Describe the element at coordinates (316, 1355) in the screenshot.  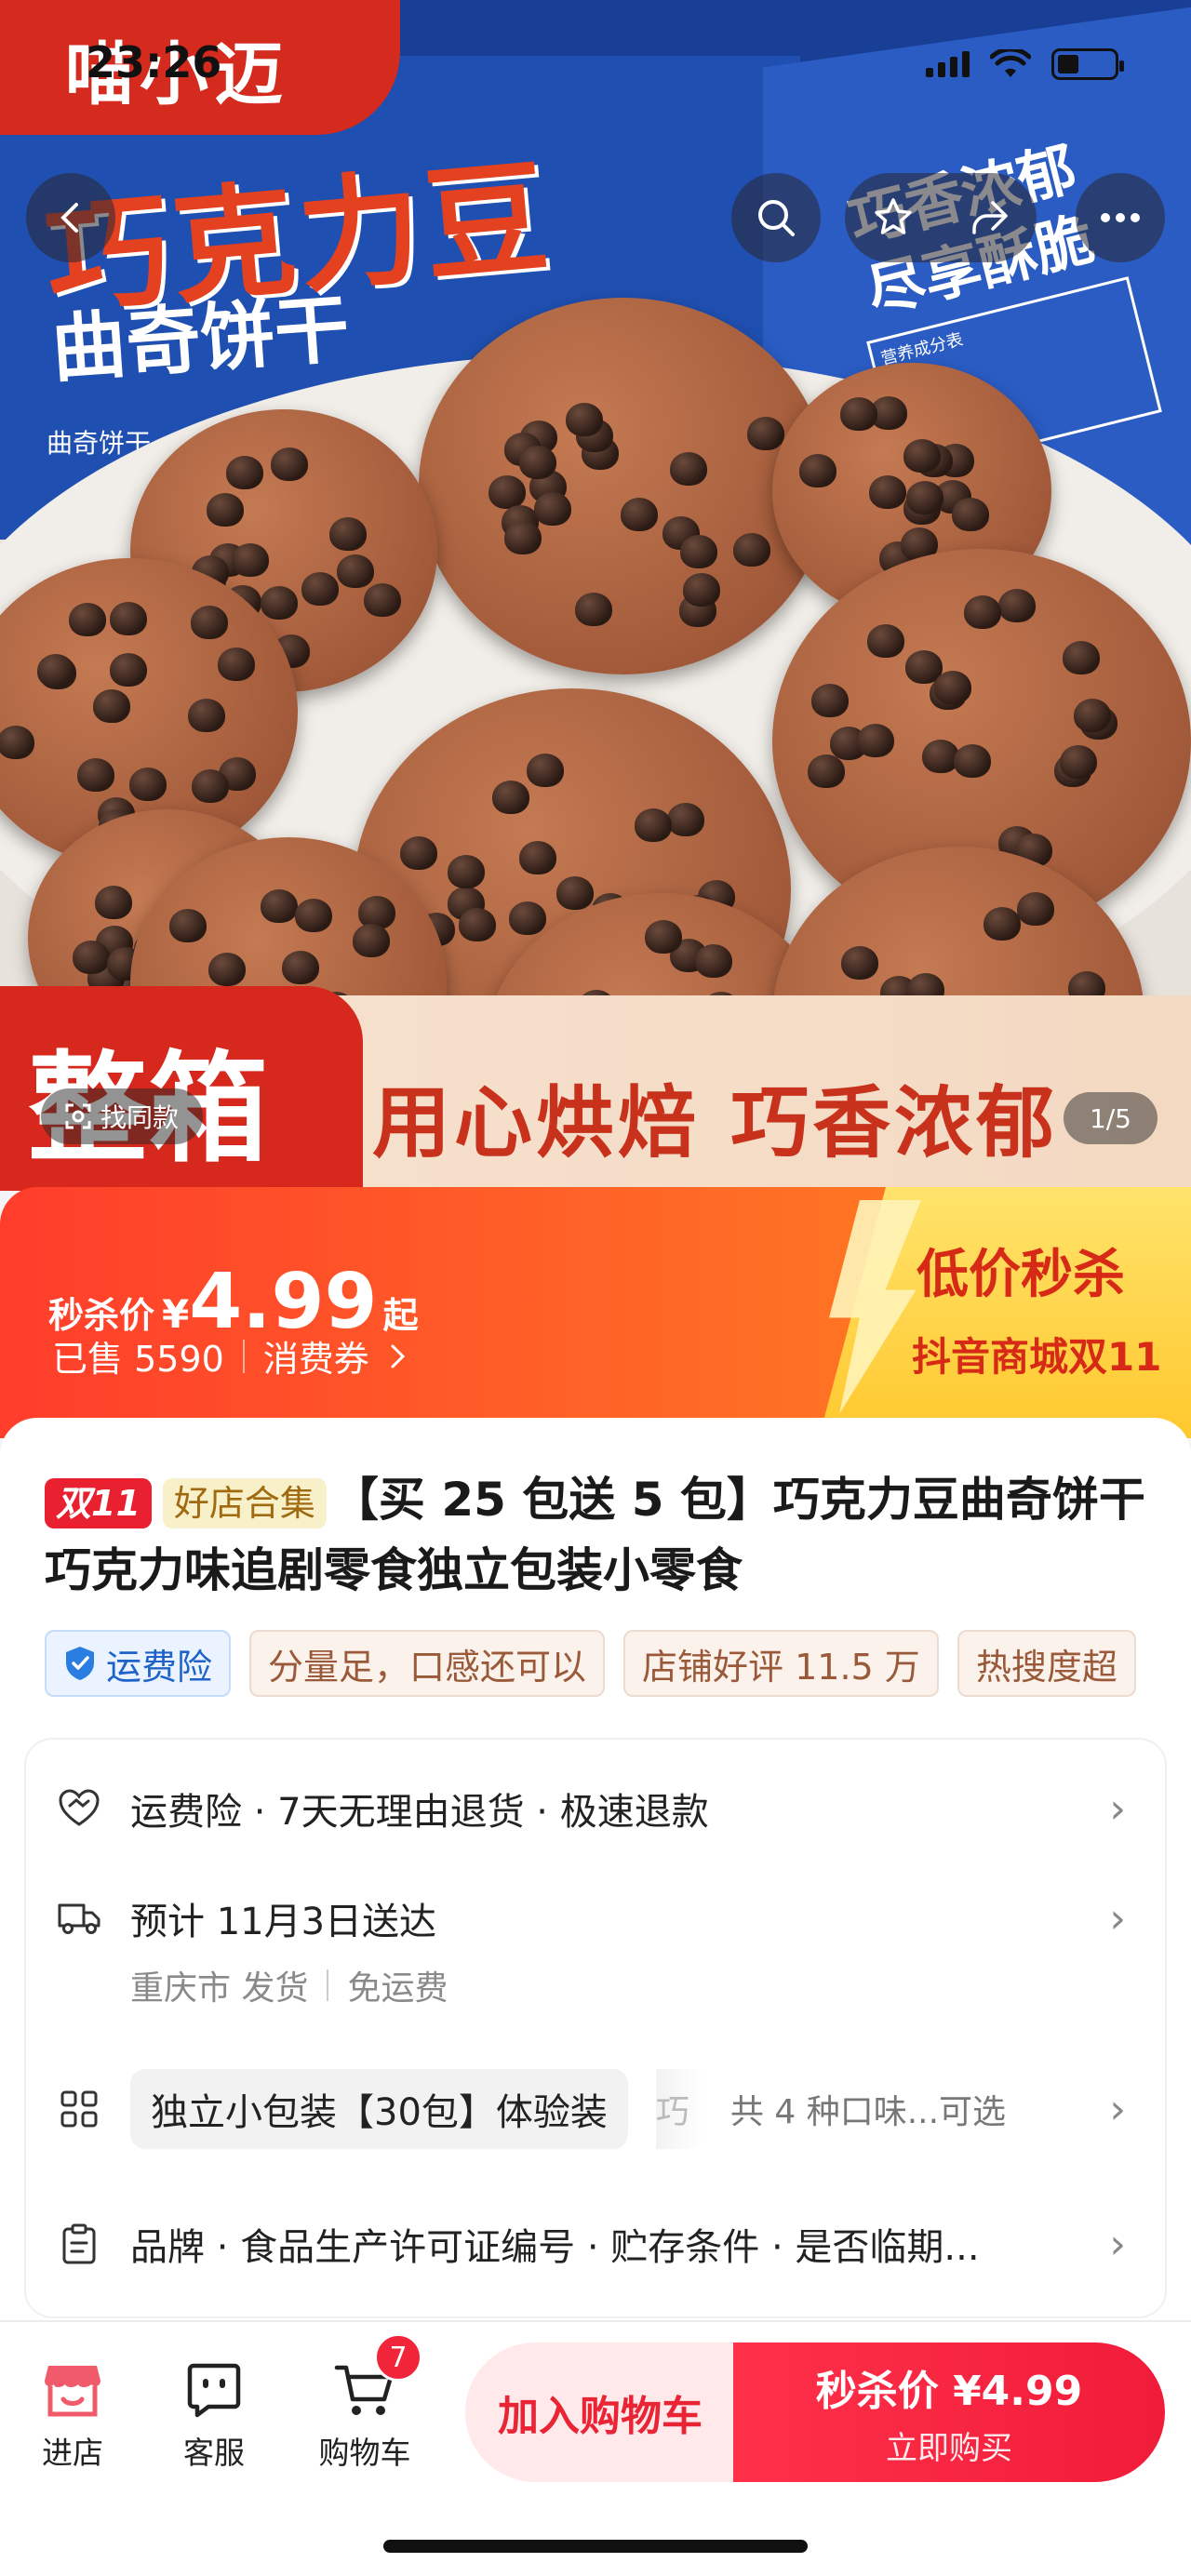
I see `coupon-link: 消费券` at that location.